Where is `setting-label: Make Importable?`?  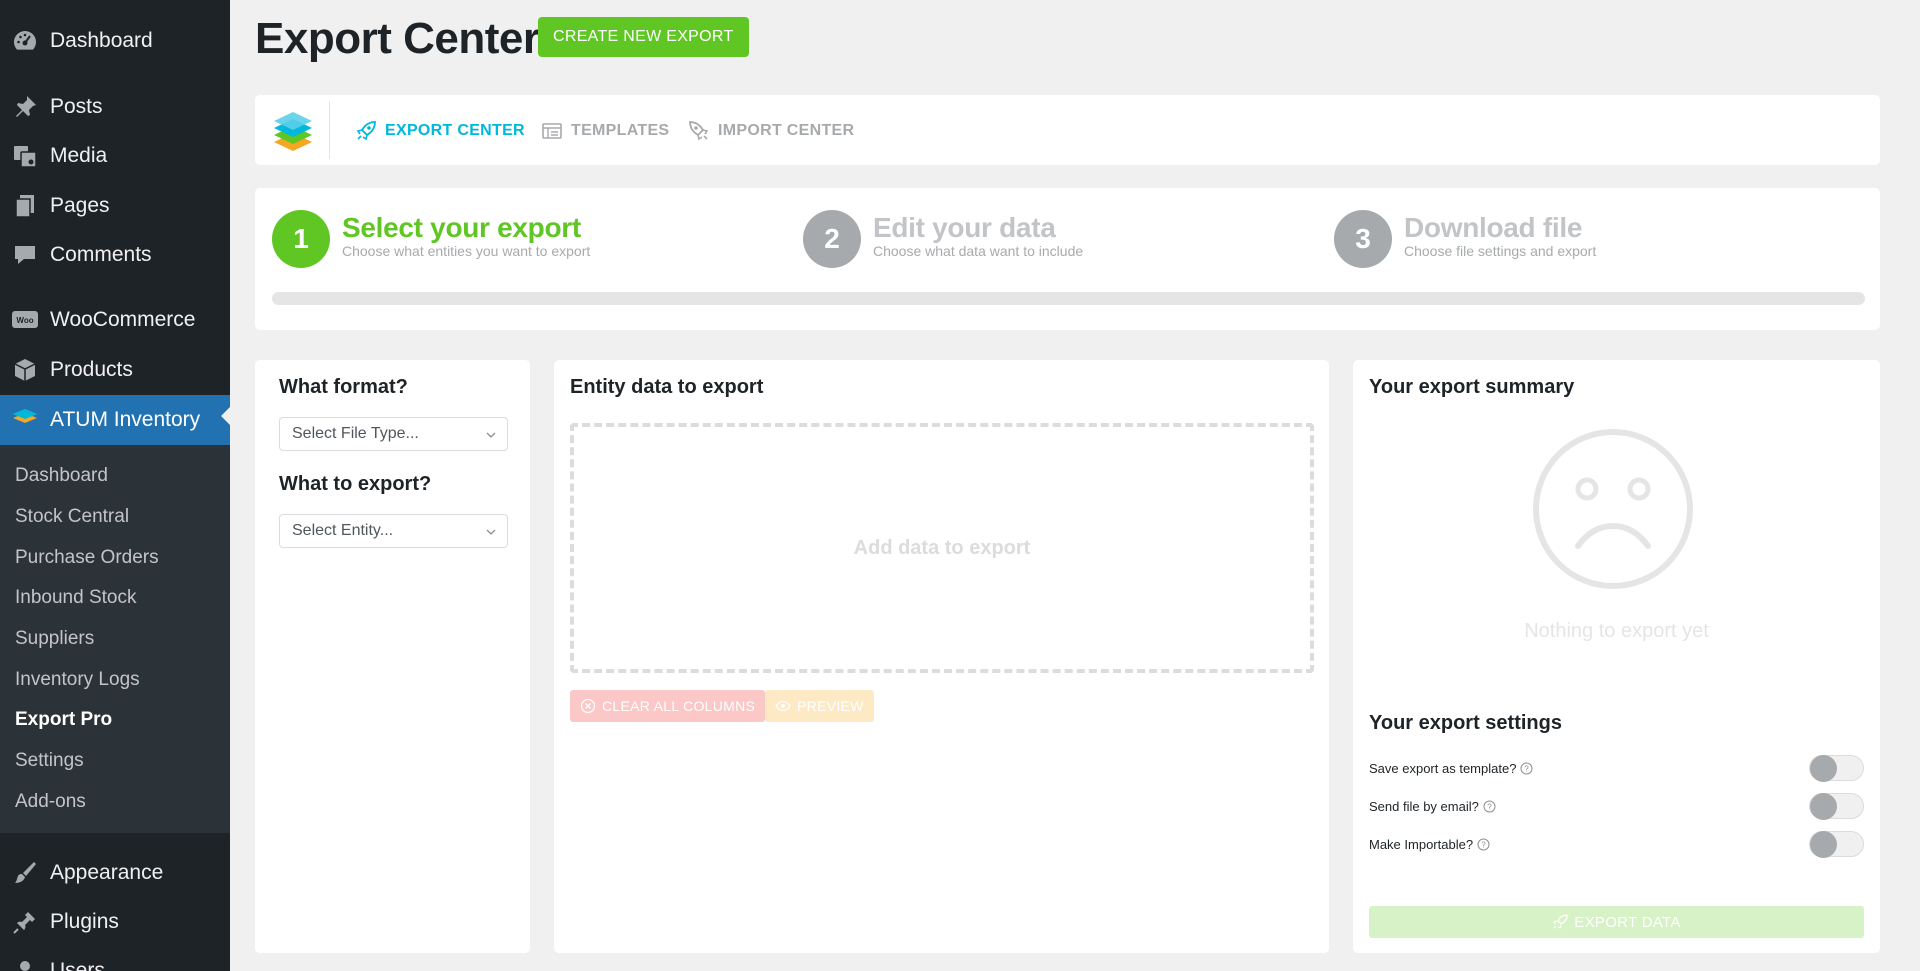
setting-label: Make Importable? is located at coordinates (1421, 844).